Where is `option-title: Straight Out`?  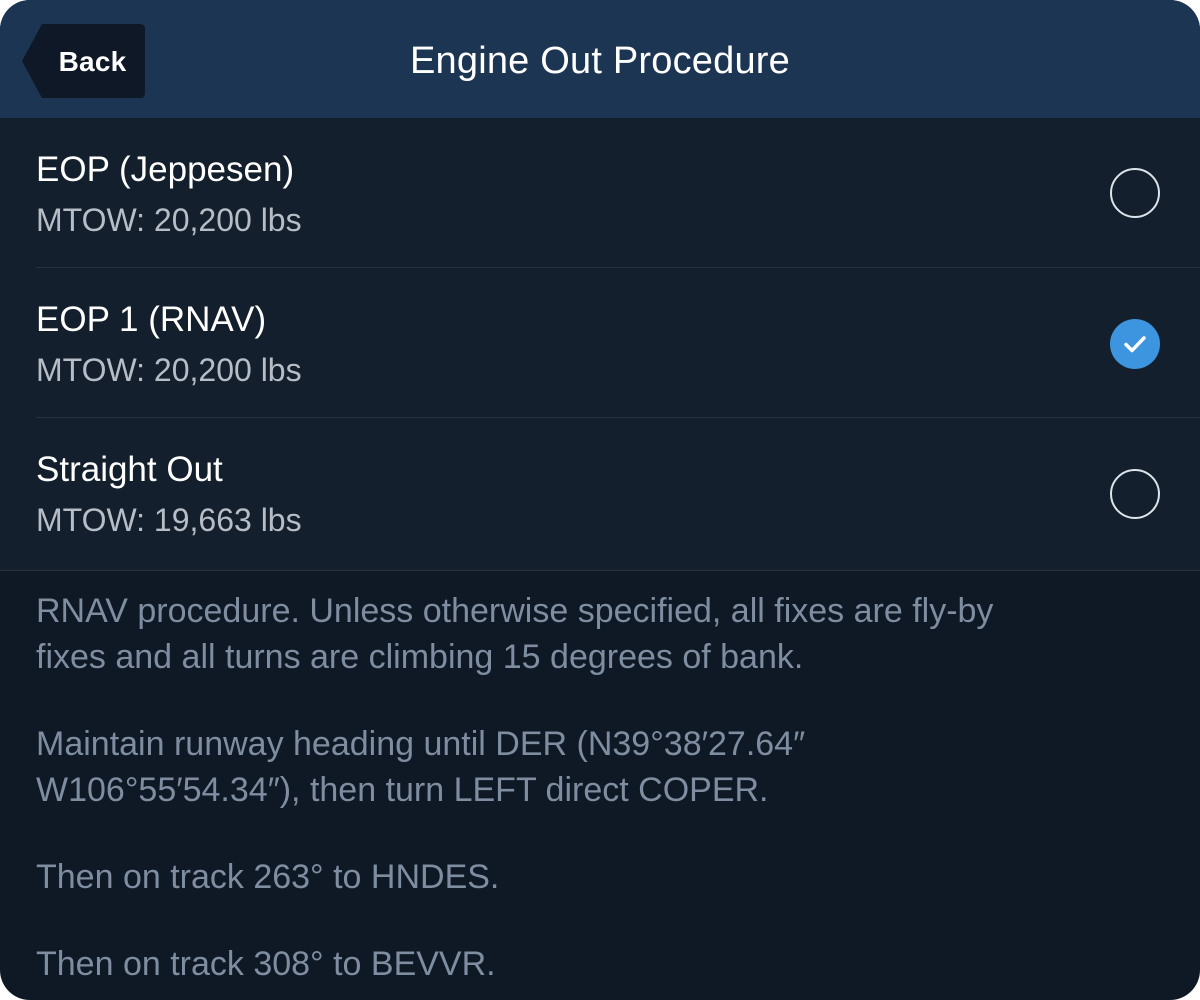
option-title: Straight Out is located at coordinates (129, 469).